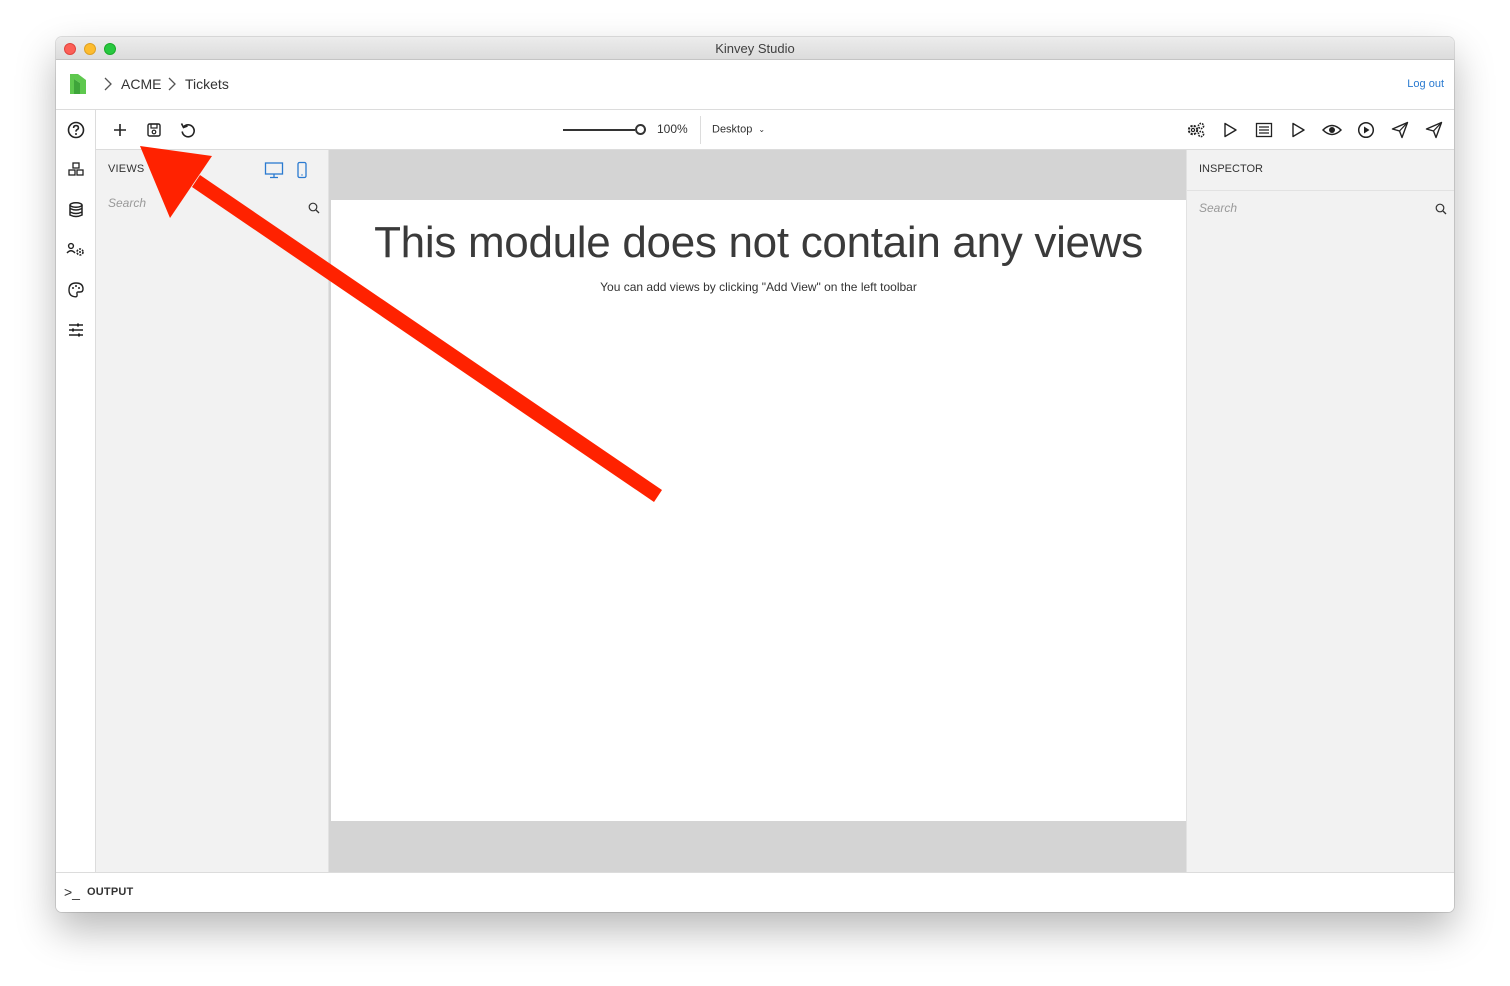 The height and width of the screenshot is (986, 1510). Describe the element at coordinates (76, 170) in the screenshot. I see `modules-icon` at that location.